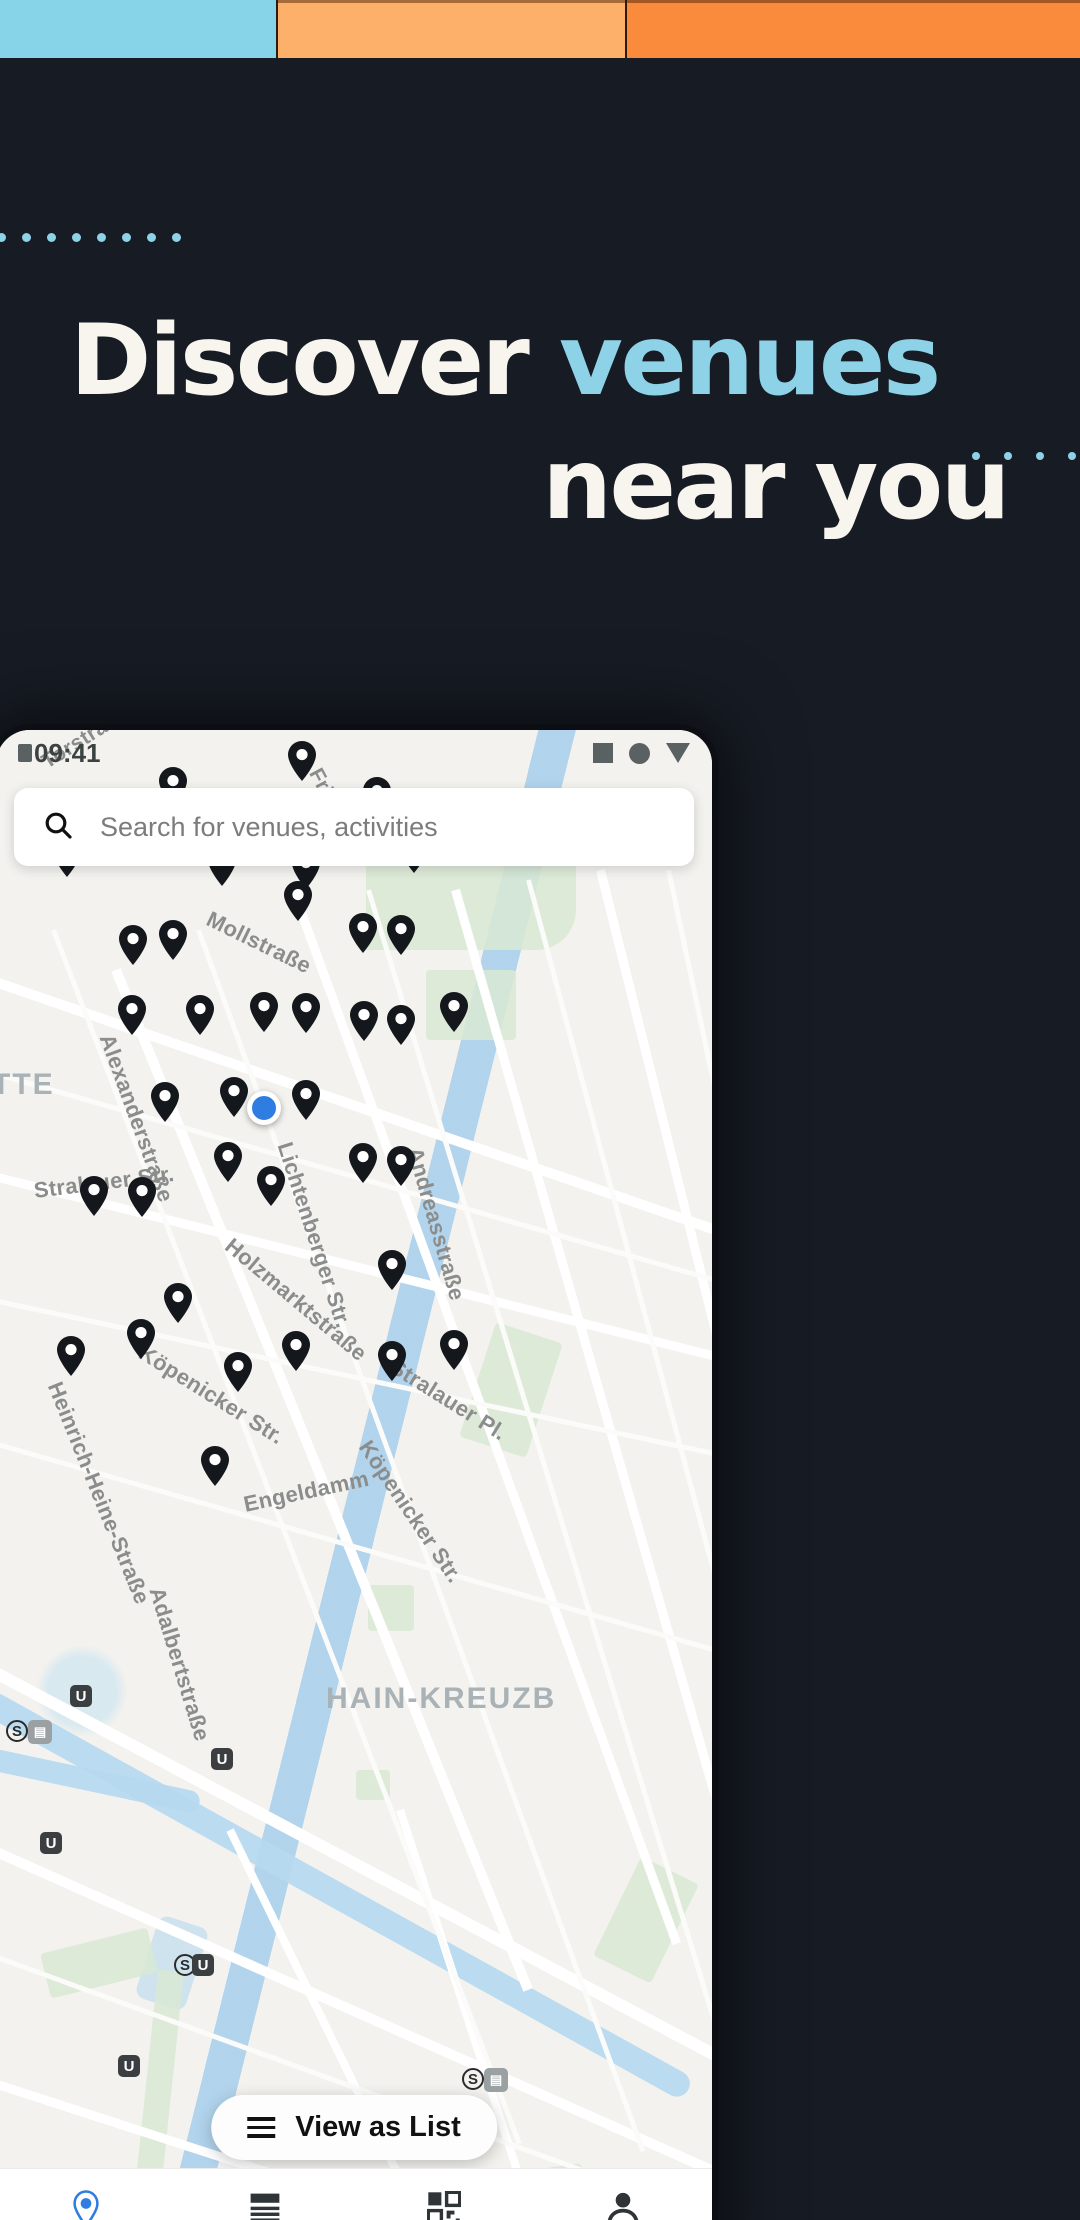 The image size is (1080, 2220). I want to click on nav-item-profile: Profile, so click(622, 2204).